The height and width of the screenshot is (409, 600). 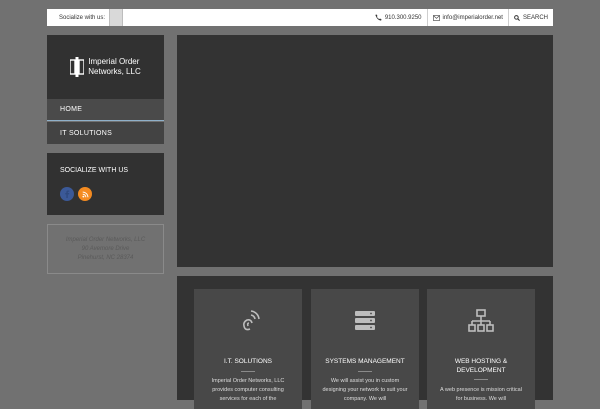 What do you see at coordinates (114, 71) in the screenshot?
I see `logo-line-2: Networks, LLC` at bounding box center [114, 71].